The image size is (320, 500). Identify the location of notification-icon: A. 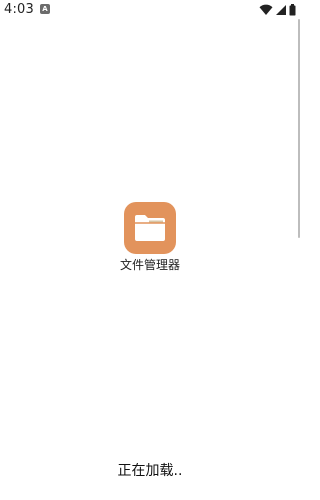
(45, 9).